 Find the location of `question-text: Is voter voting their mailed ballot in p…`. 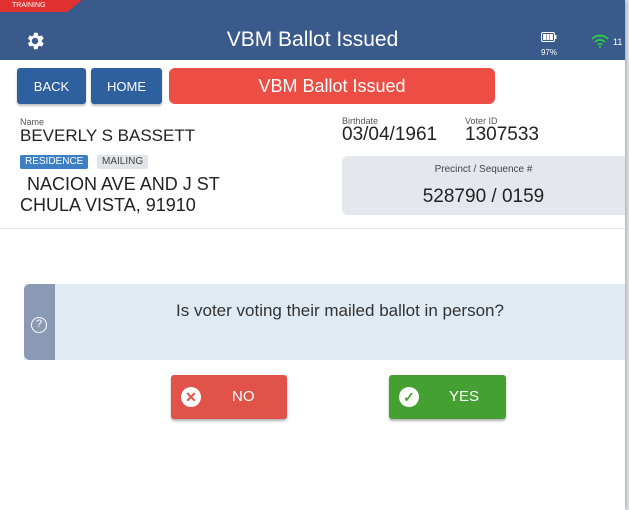

question-text: Is voter voting their mailed ballot in p… is located at coordinates (340, 310).